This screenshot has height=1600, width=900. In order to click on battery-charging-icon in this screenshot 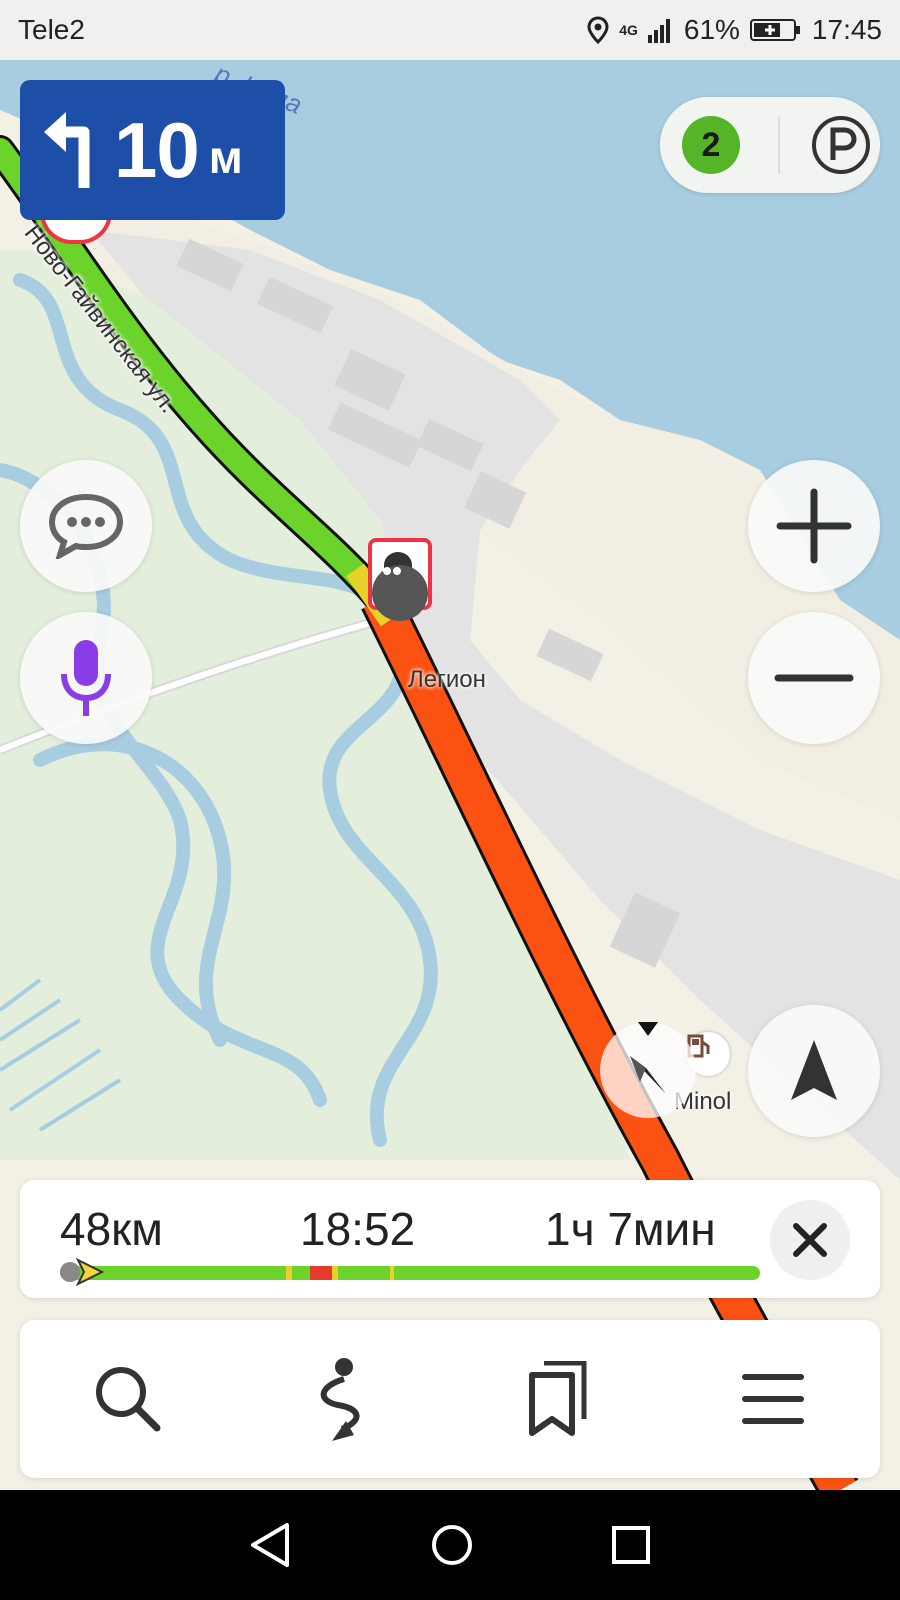, I will do `click(774, 30)`.